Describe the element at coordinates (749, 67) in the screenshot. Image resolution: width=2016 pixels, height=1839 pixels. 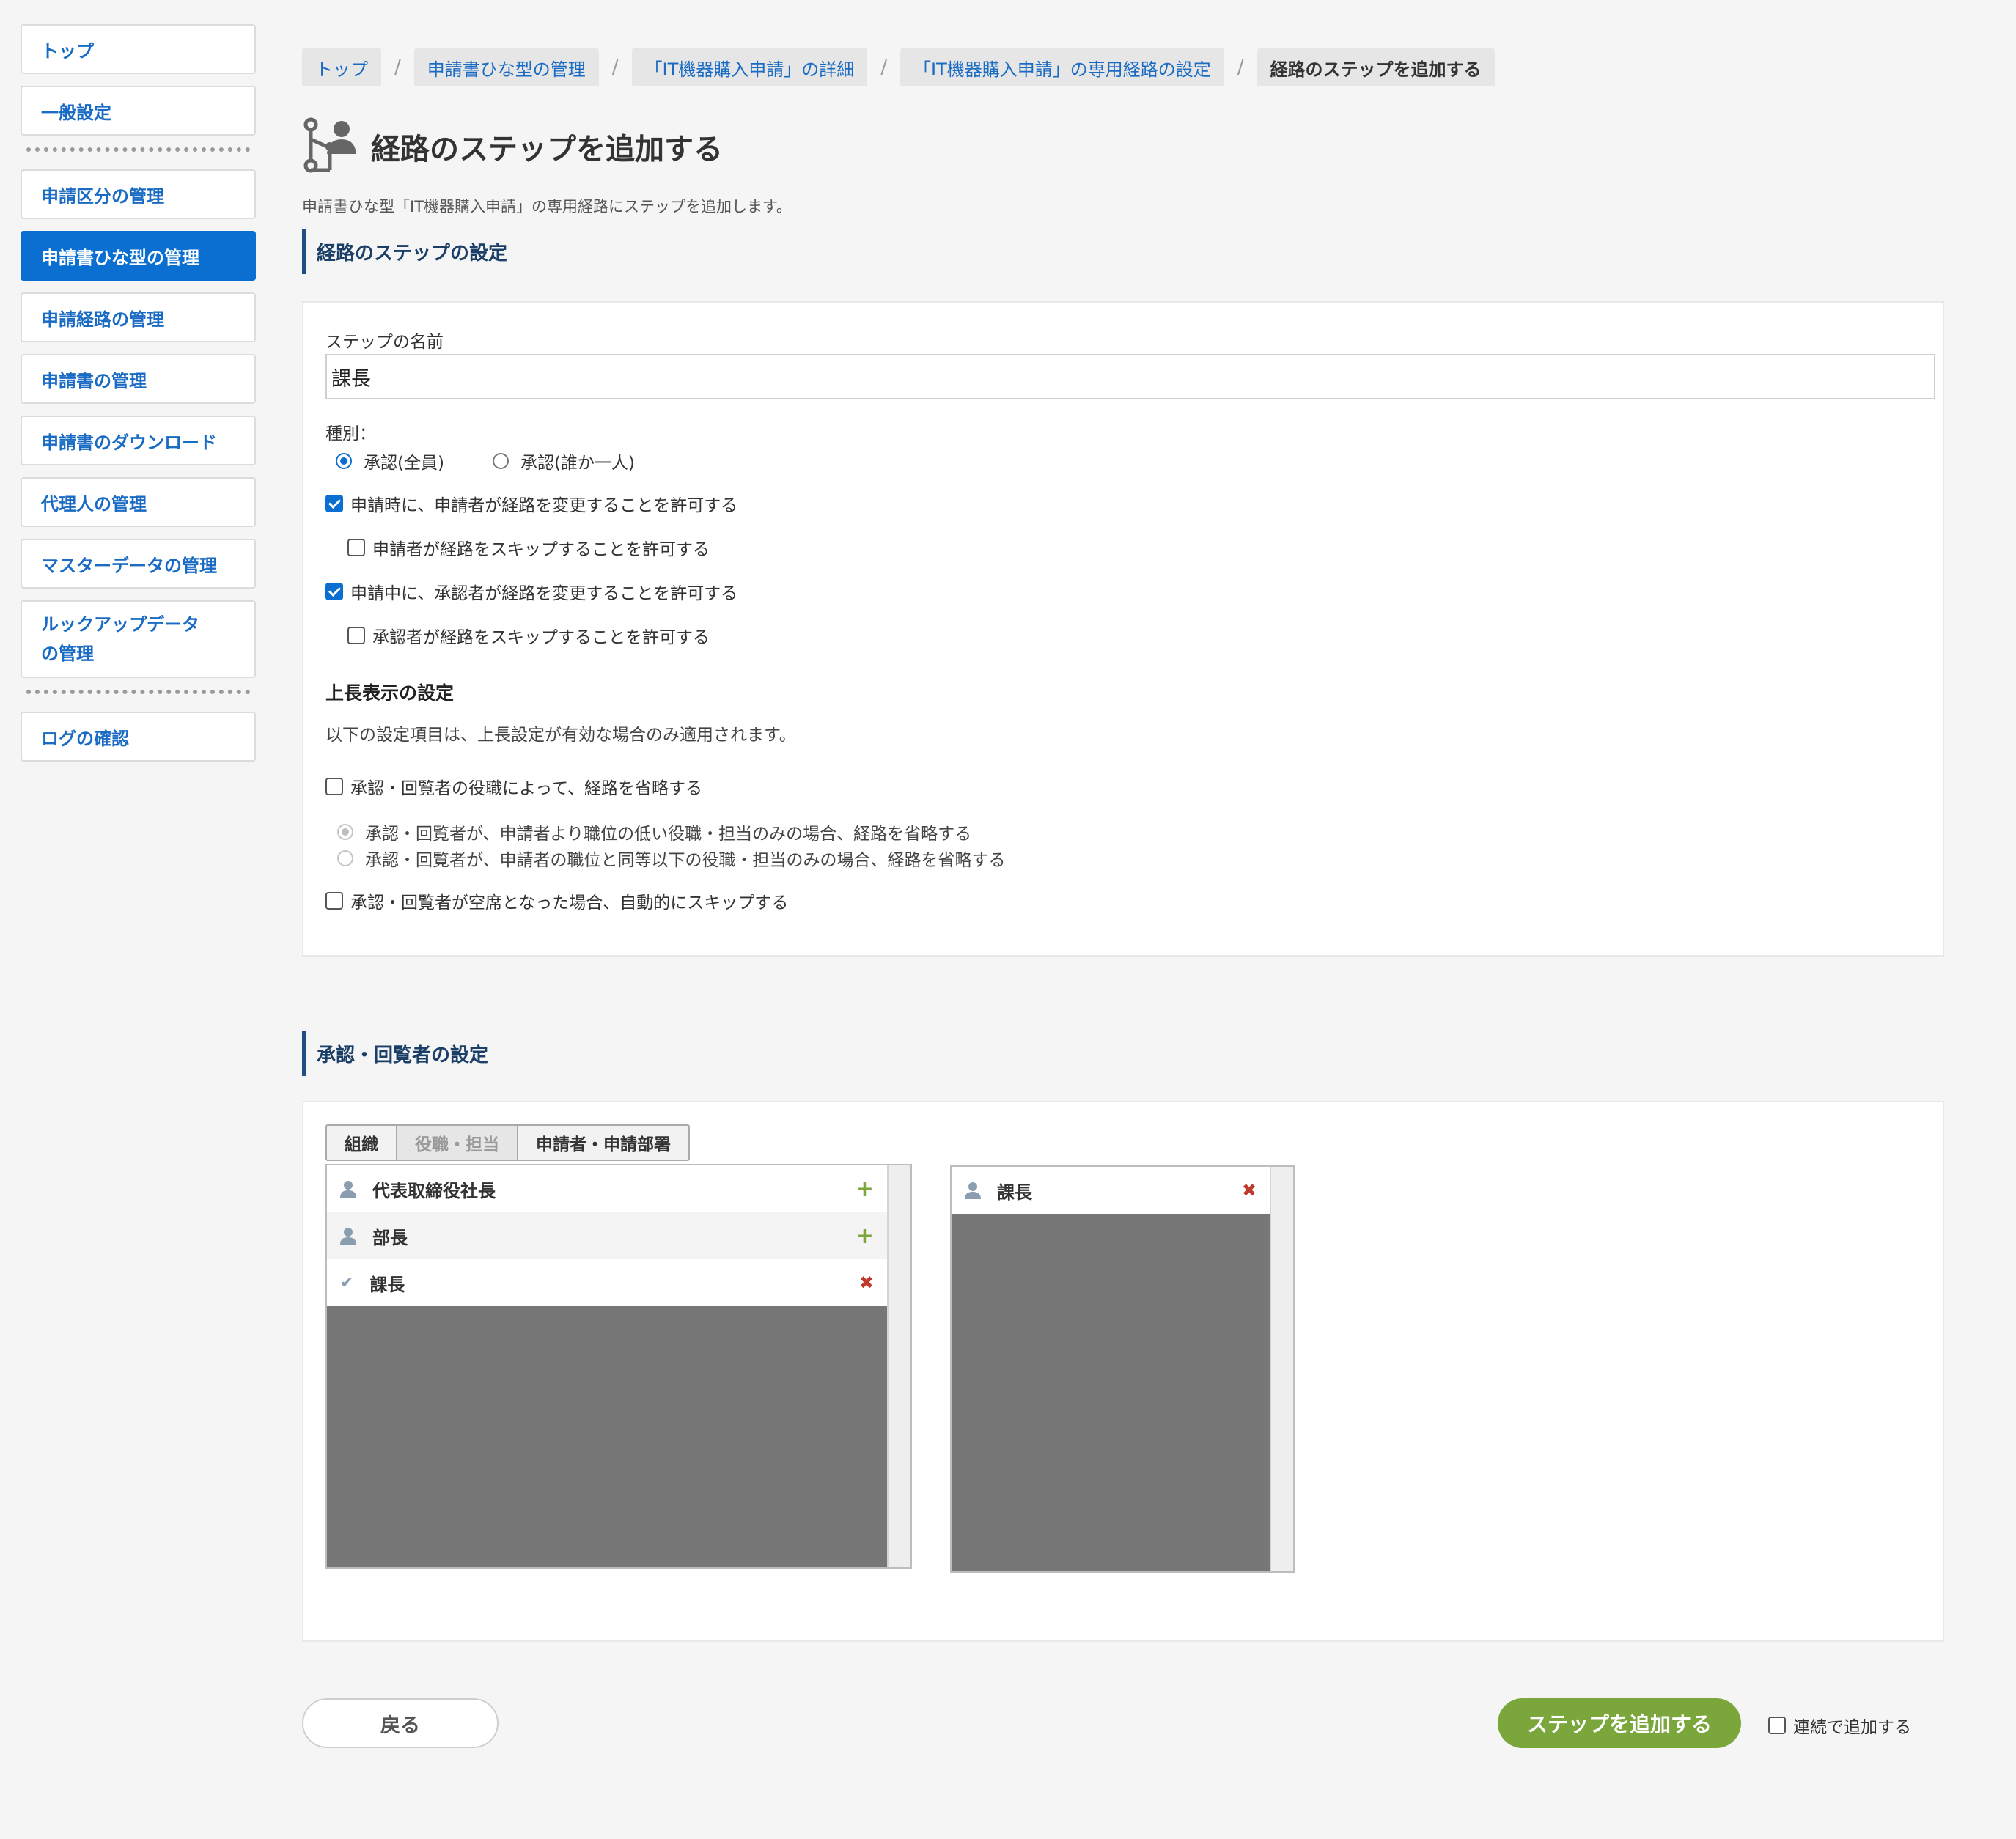
I see `breadcrumb-item-template-detail: 「IT機器購入申請」の詳細` at that location.